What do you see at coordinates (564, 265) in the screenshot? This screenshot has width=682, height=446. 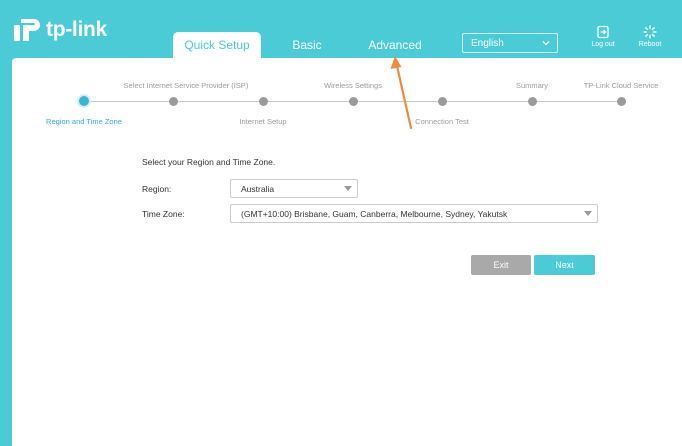 I see `next-button: Next` at bounding box center [564, 265].